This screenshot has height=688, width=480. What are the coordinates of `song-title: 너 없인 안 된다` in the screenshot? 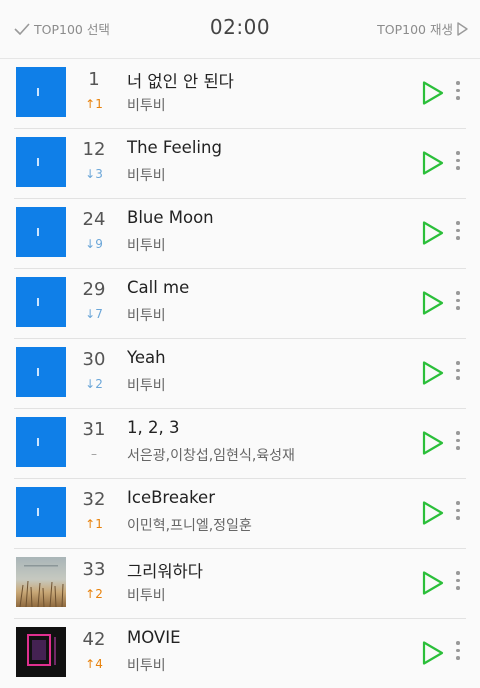 It's located at (180, 81).